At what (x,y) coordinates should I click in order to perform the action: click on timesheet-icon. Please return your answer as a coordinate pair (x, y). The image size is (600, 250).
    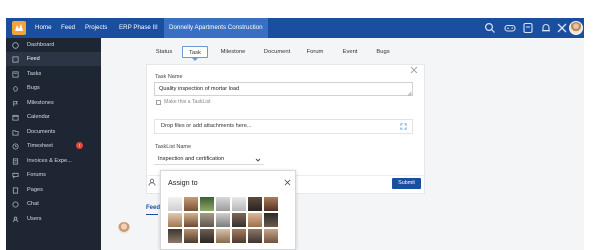
    Looking at the image, I should click on (15, 146).